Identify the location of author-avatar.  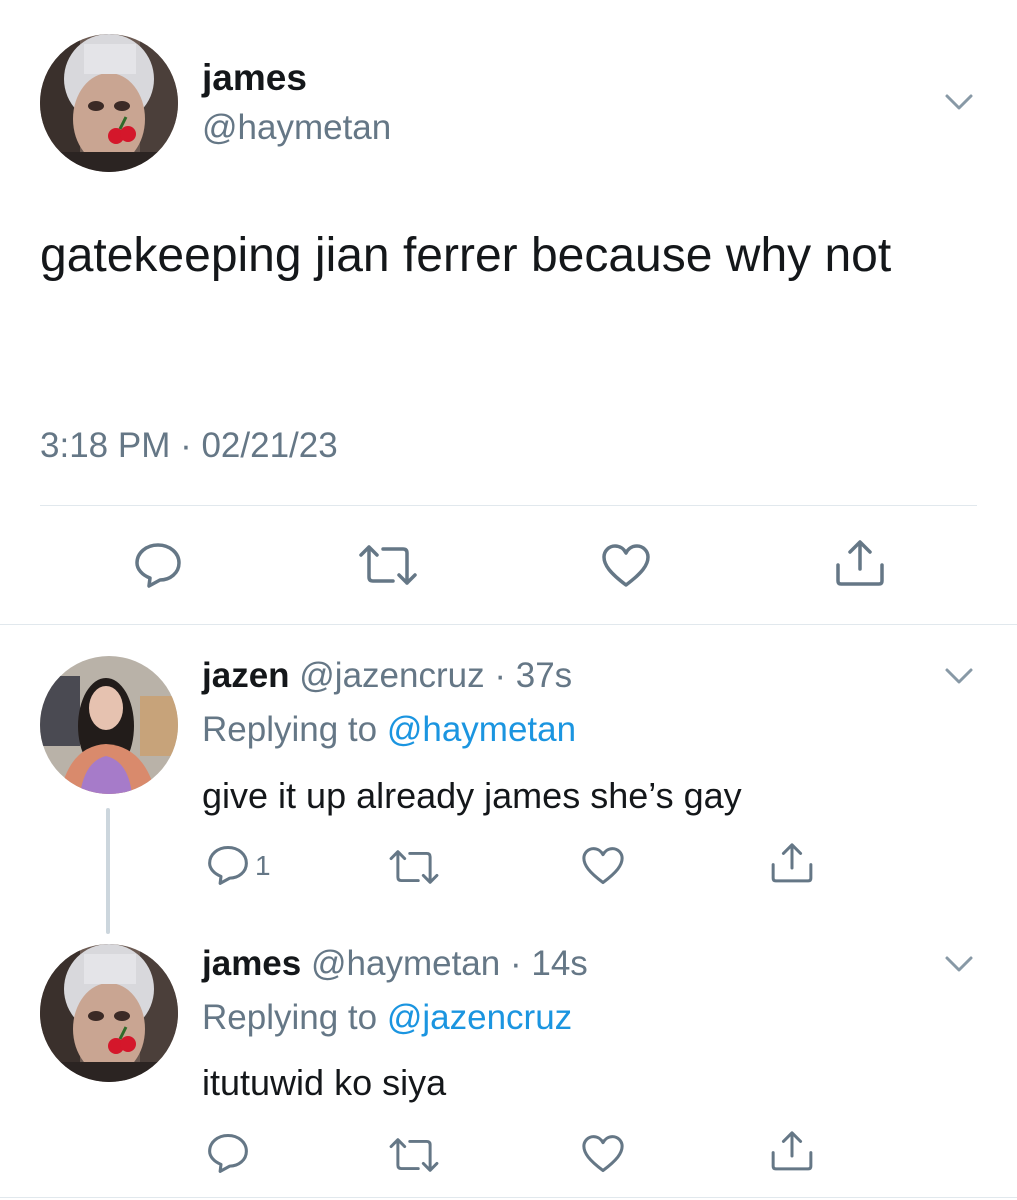
(109, 103).